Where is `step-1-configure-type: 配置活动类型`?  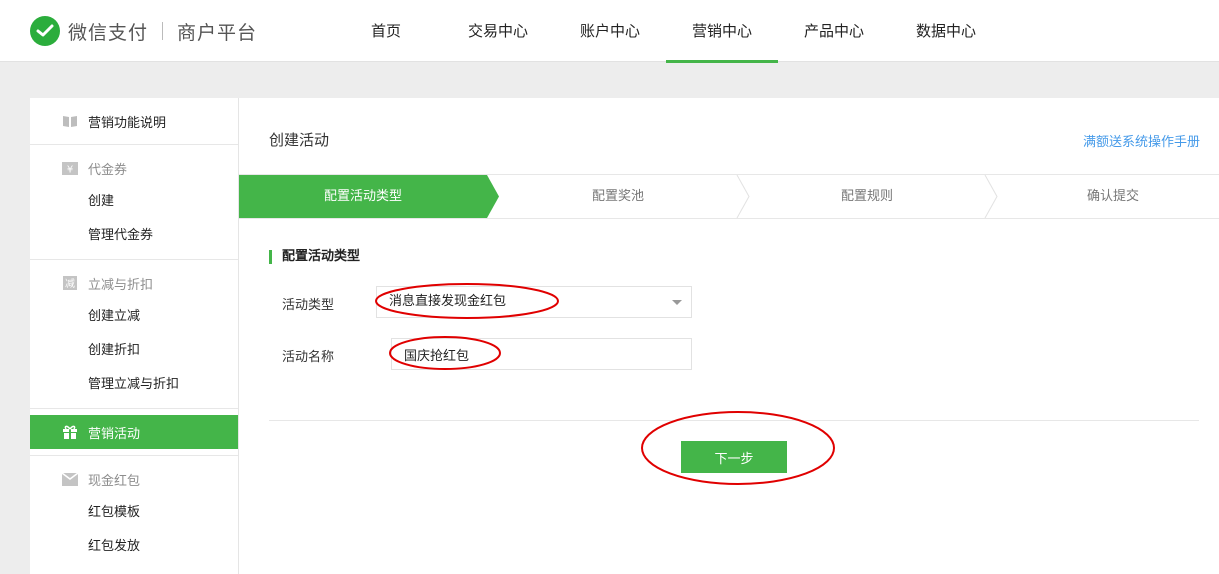
step-1-configure-type: 配置活动类型 is located at coordinates (362, 196).